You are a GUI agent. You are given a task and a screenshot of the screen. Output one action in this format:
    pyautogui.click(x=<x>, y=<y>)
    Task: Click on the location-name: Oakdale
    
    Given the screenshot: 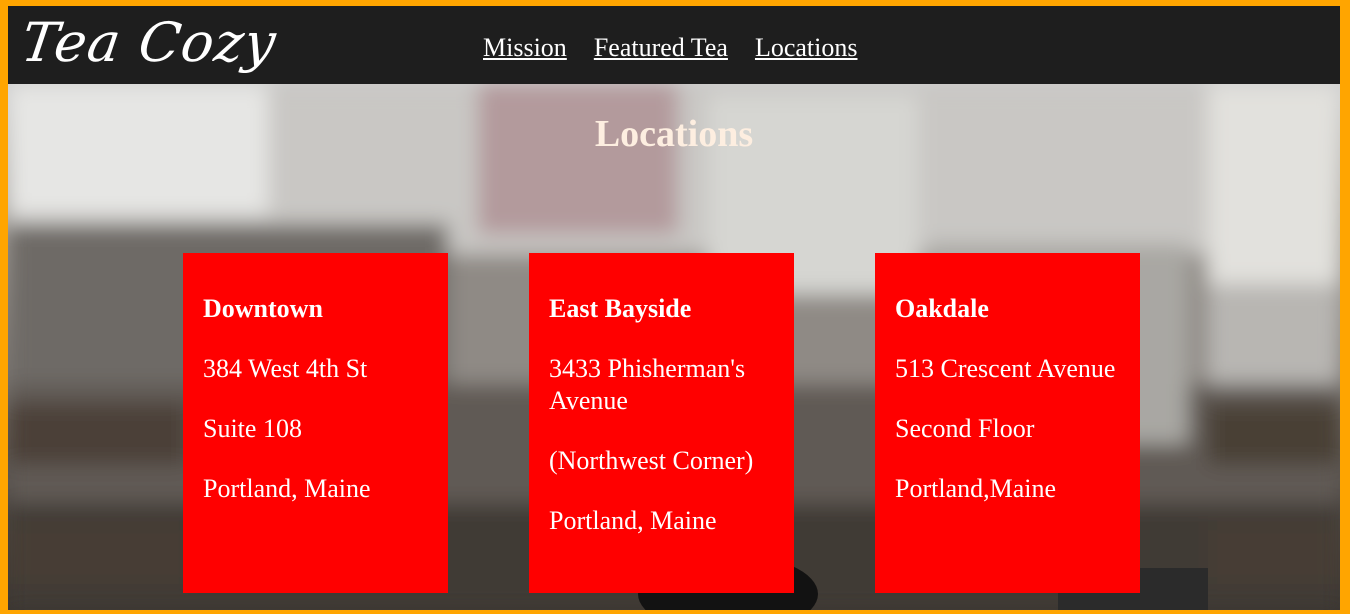 What is the action you would take?
    pyautogui.click(x=942, y=308)
    